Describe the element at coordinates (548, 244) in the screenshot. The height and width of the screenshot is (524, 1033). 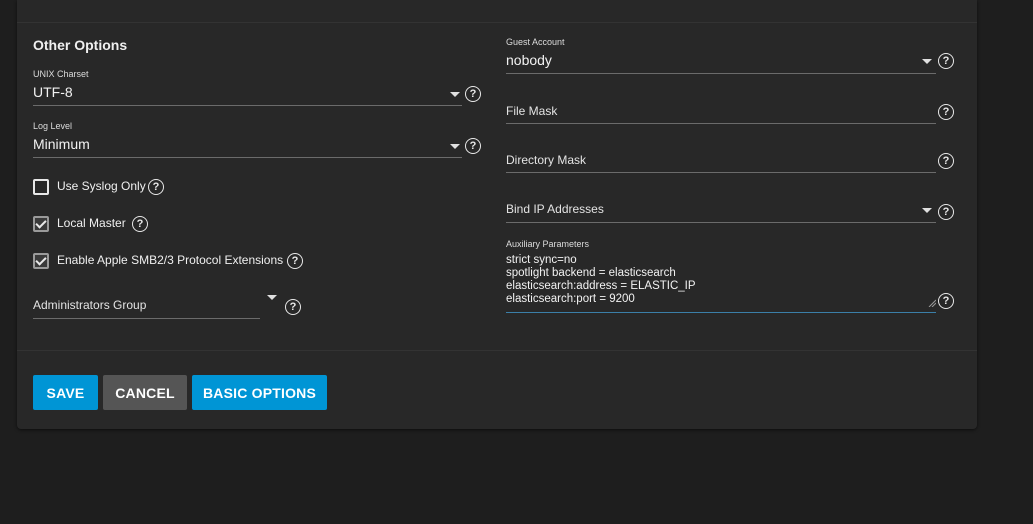
I see `auxiliary-parameters-label: Auxiliary Parameters` at that location.